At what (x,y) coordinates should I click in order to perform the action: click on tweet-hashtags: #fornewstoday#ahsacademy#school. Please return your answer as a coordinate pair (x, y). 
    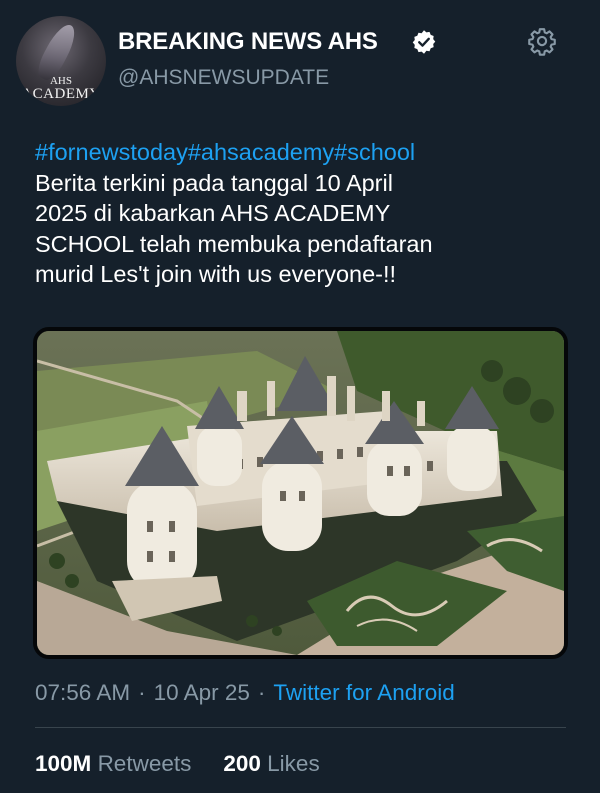
    Looking at the image, I should click on (307, 152).